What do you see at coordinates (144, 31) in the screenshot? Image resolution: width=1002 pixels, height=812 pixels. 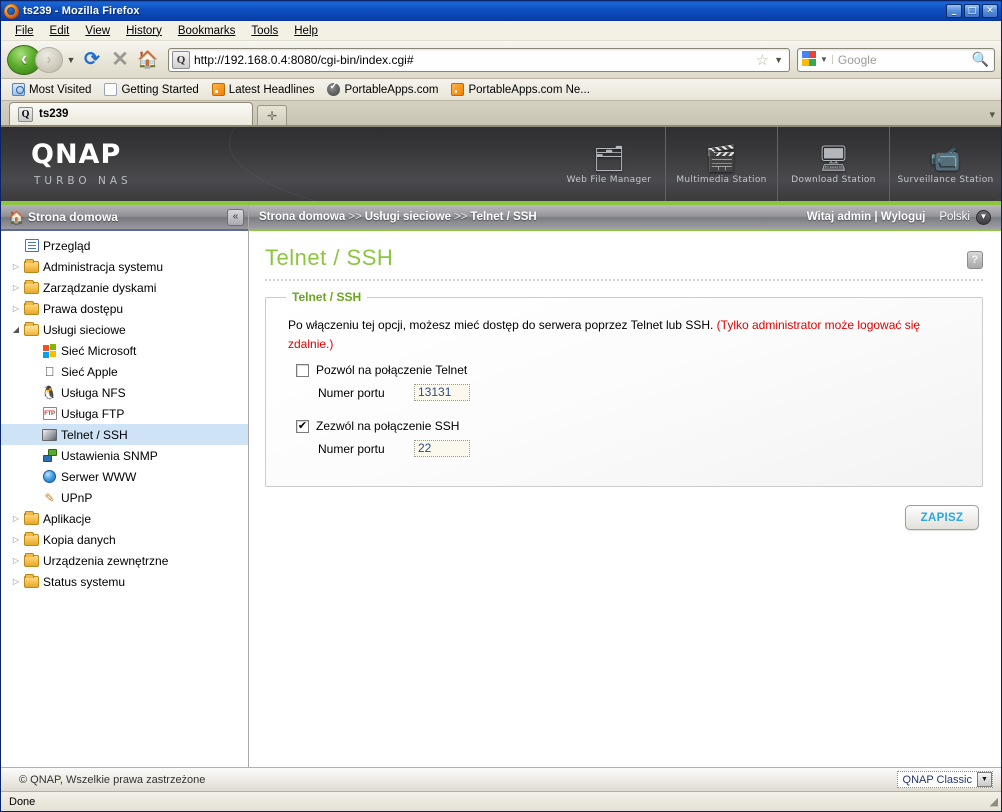 I see `menu-history: History` at bounding box center [144, 31].